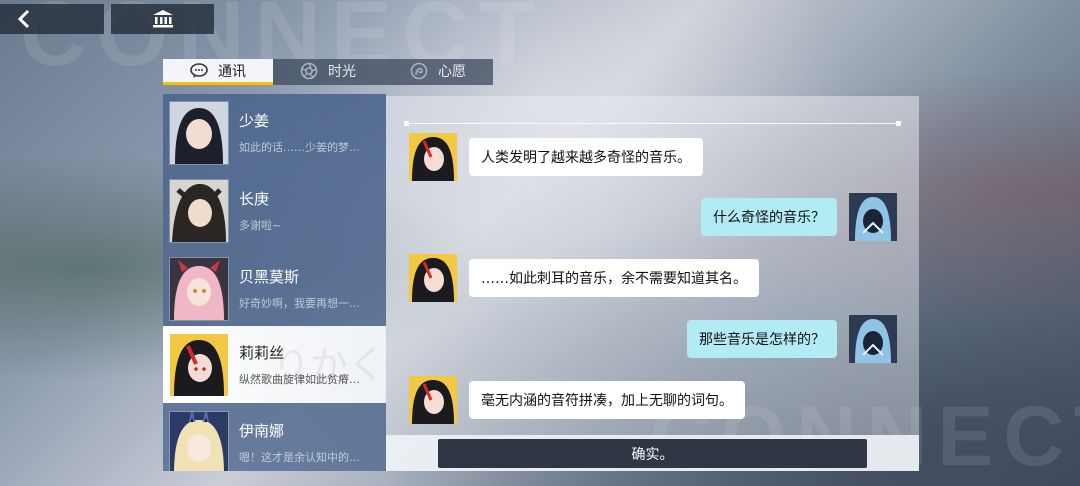  What do you see at coordinates (328, 365) in the screenshot?
I see `contact-kana-decoration: りかく` at bounding box center [328, 365].